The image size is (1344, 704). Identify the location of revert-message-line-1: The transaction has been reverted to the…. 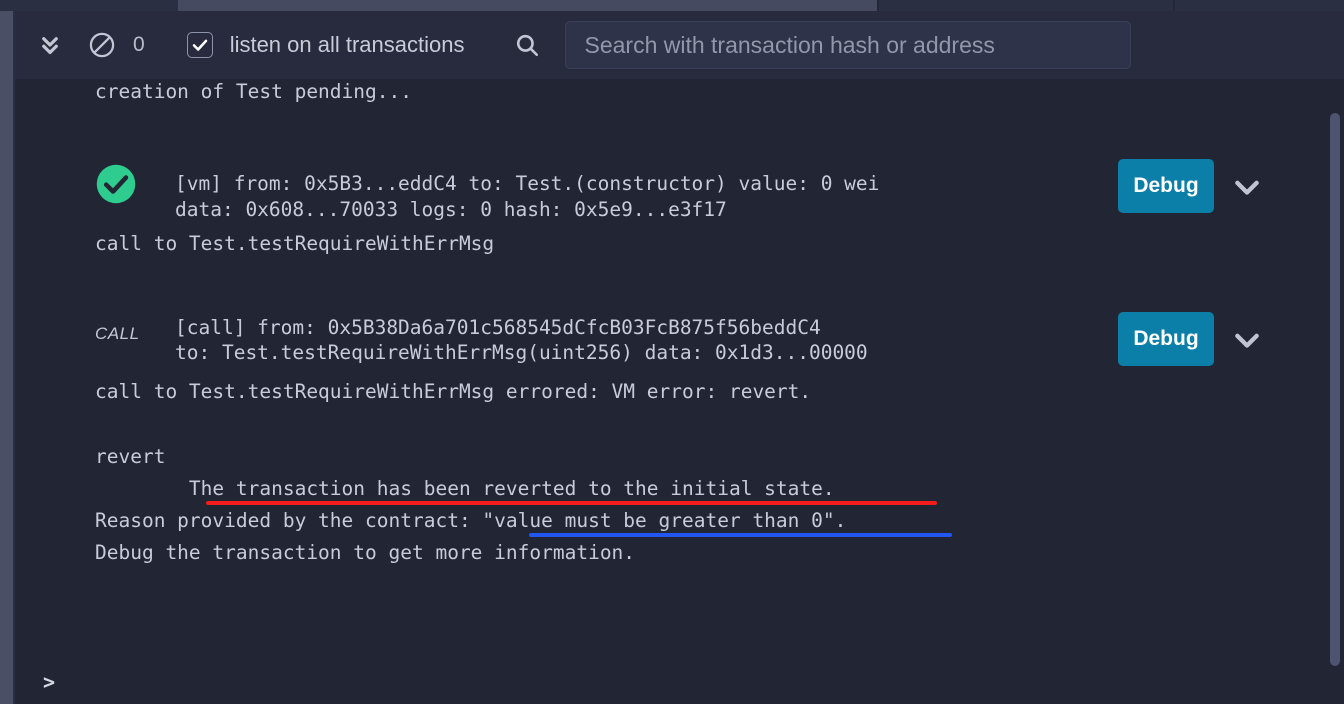
(465, 488).